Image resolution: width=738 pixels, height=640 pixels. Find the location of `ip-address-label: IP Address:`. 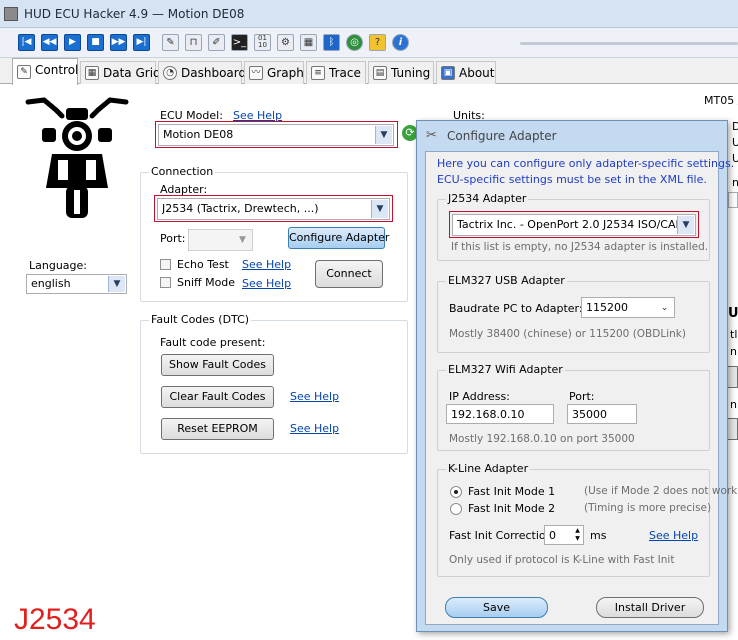

ip-address-label: IP Address: is located at coordinates (479, 396).